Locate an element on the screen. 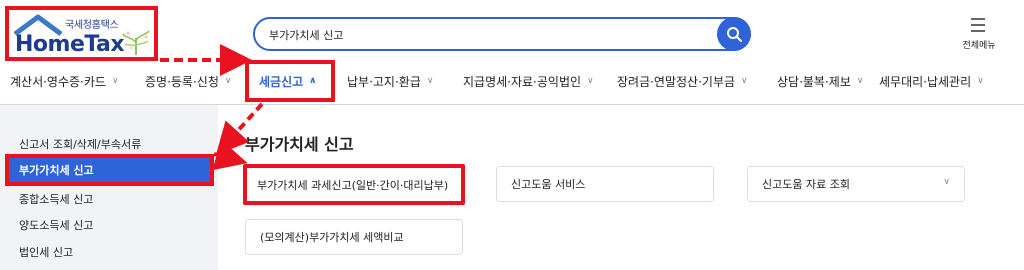 This screenshot has height=270, width=1024. all-menu-label: 전체메뉴 is located at coordinates (979, 46).